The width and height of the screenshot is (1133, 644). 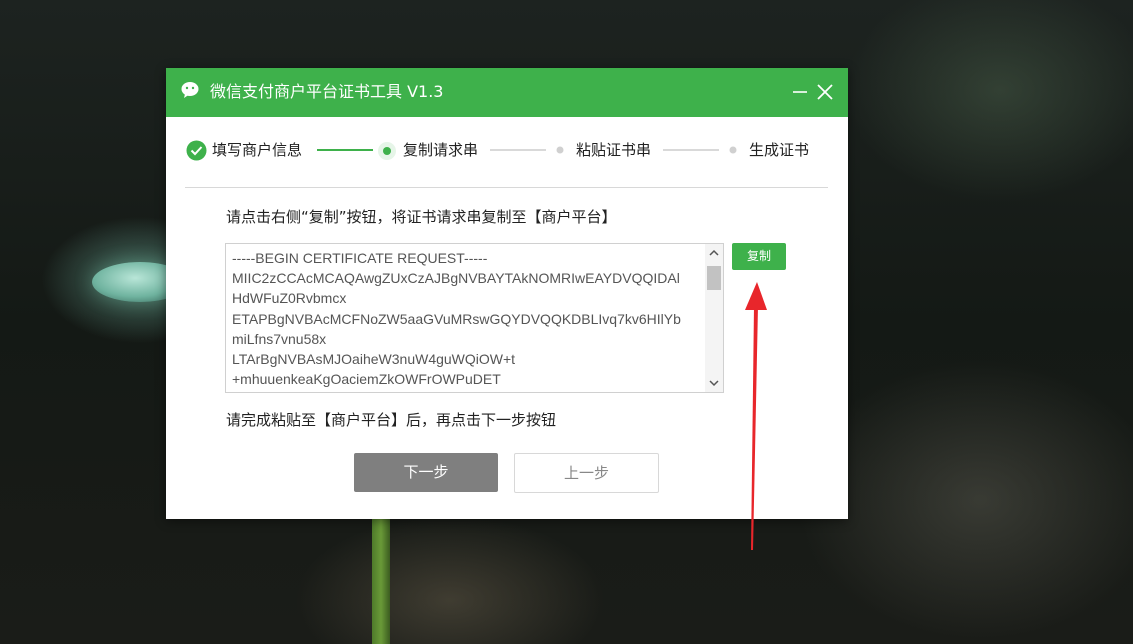 I want to click on divider, so click(x=506, y=187).